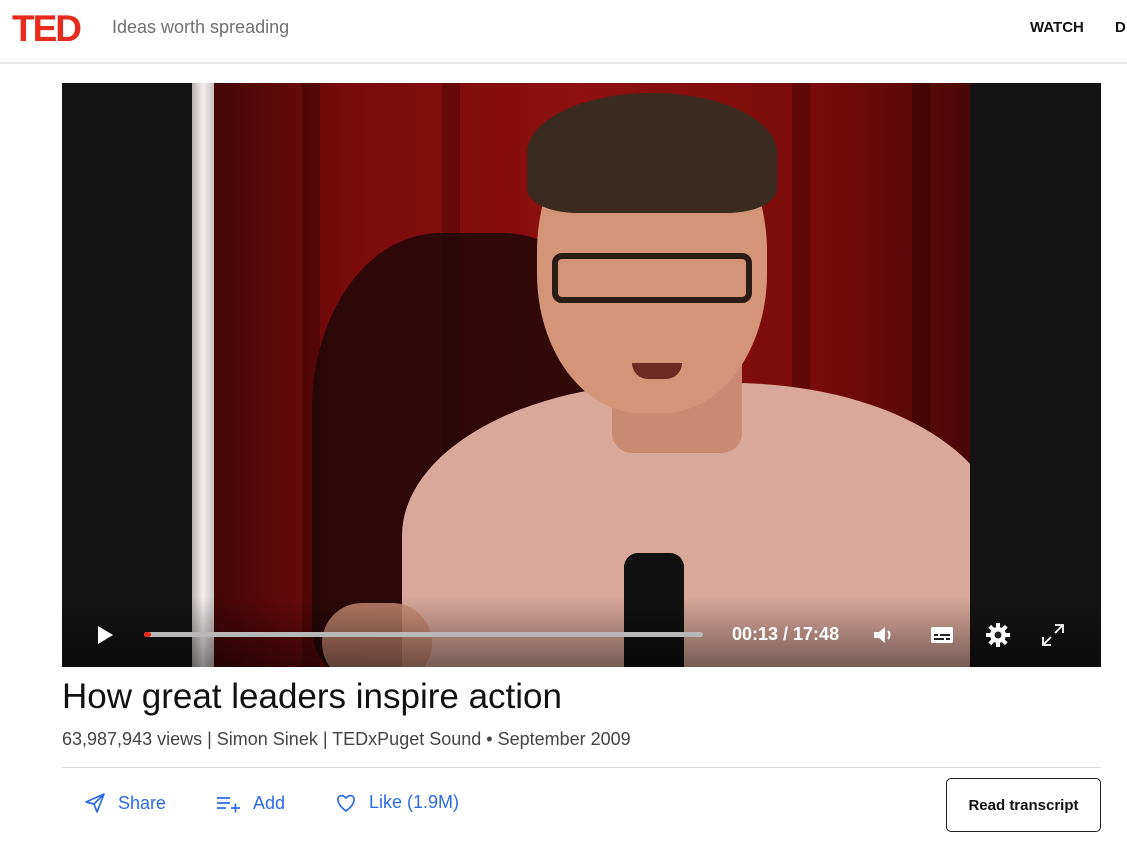  Describe the element at coordinates (563, 32) in the screenshot. I see `site-header: TED Ideas worth spreading WATCH D` at that location.